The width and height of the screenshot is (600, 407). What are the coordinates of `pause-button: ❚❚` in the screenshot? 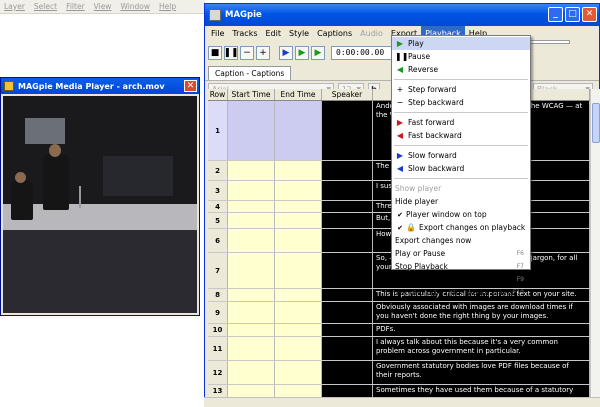 It's located at (231, 53).